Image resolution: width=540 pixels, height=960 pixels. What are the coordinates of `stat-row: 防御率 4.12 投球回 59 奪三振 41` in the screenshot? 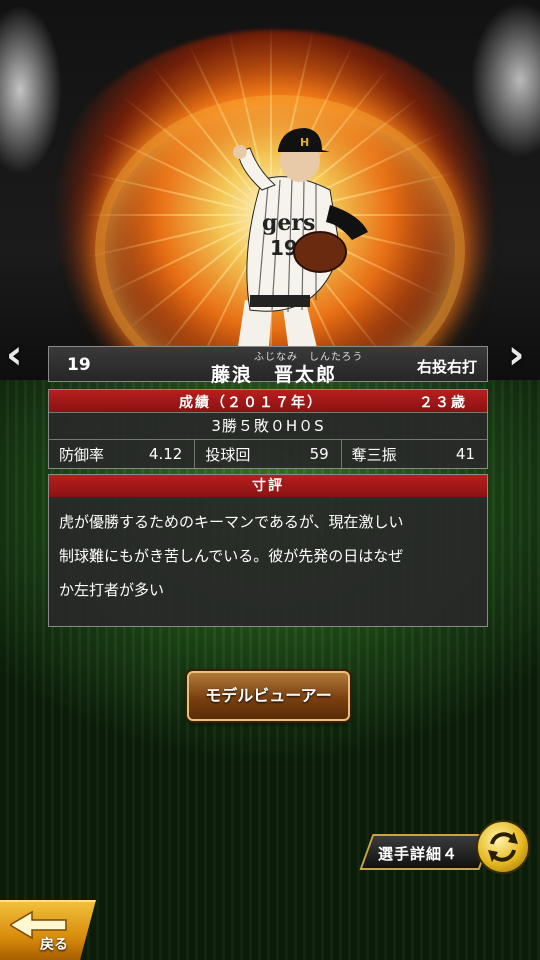 It's located at (268, 453).